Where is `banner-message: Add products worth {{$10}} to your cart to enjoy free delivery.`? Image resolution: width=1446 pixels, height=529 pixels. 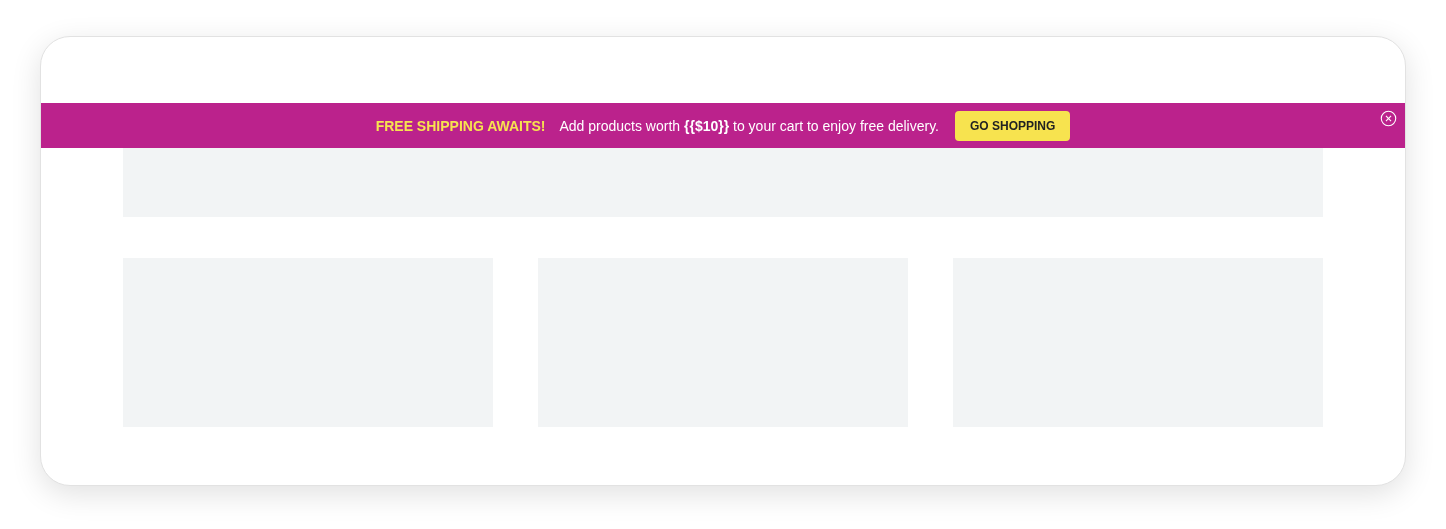 banner-message: Add products worth {{$10}} to your cart to enjoy free delivery. is located at coordinates (749, 125).